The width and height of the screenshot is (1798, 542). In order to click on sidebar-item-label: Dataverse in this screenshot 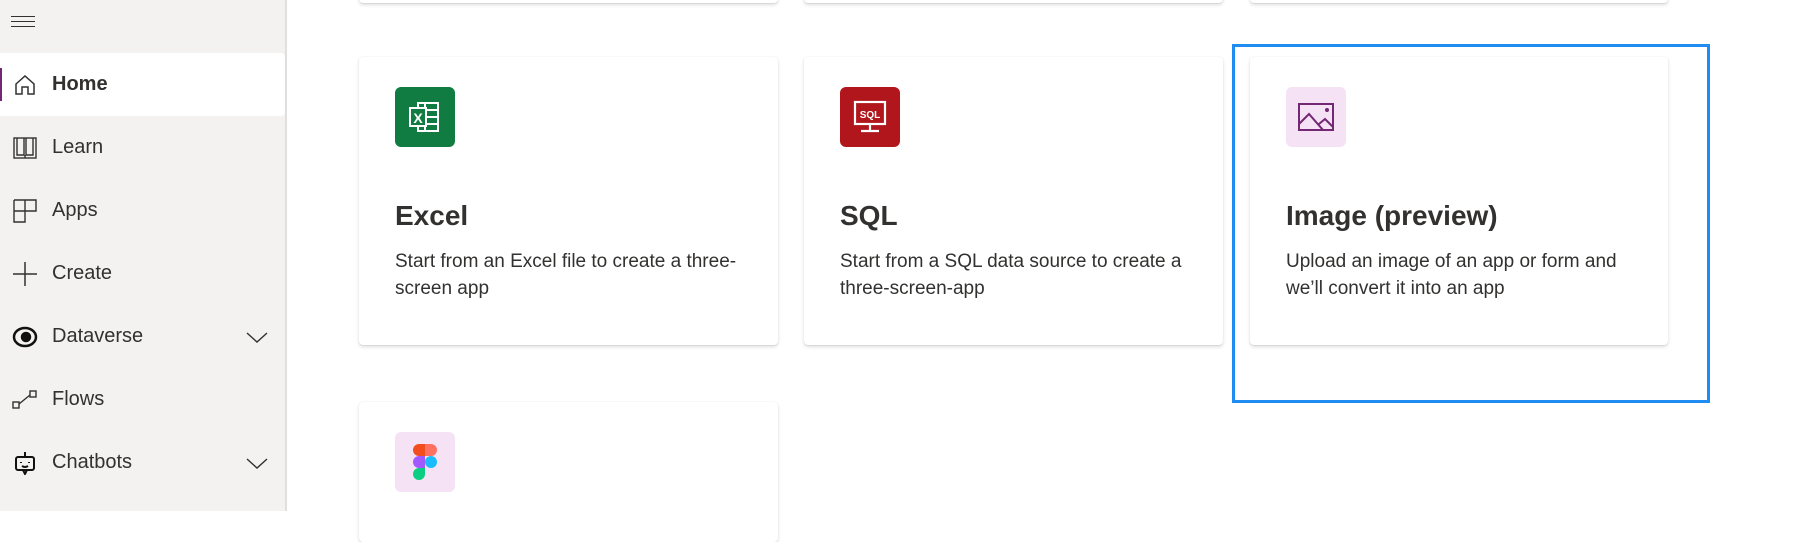, I will do `click(98, 336)`.